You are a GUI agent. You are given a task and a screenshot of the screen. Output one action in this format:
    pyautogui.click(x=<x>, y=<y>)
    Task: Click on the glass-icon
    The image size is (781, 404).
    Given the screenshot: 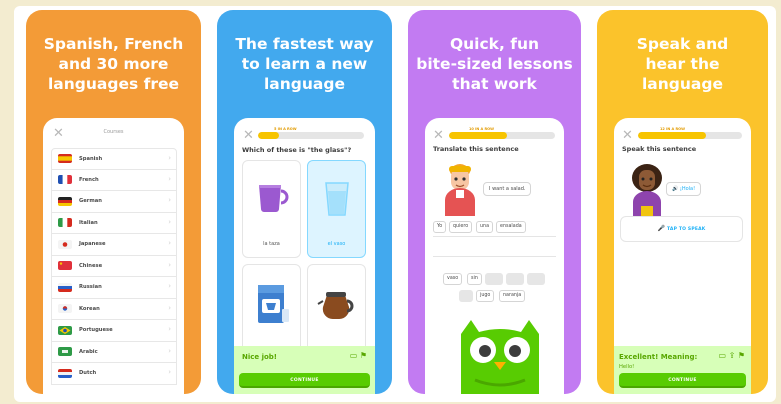 What is the action you would take?
    pyautogui.click(x=337, y=199)
    